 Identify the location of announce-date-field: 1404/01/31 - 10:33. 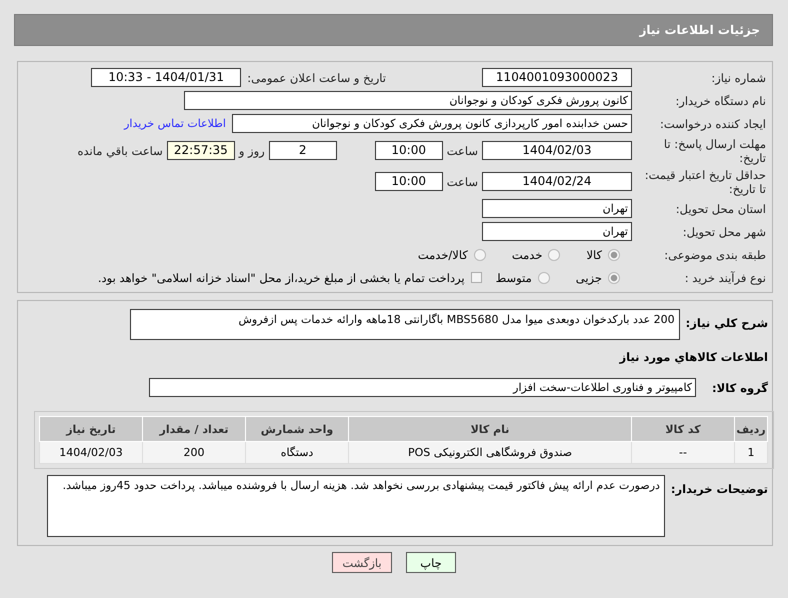
(166, 77).